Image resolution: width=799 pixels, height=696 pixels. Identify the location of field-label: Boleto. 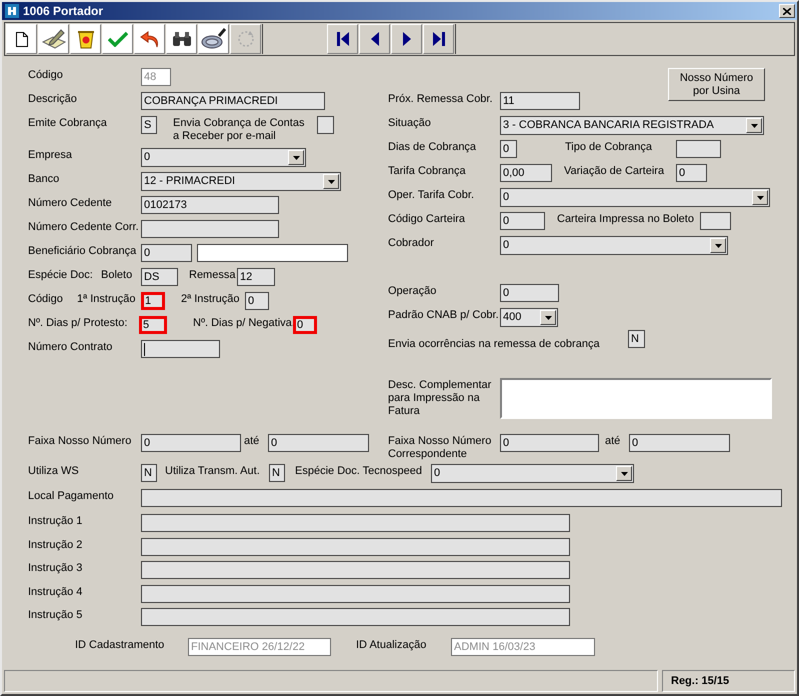
(117, 275).